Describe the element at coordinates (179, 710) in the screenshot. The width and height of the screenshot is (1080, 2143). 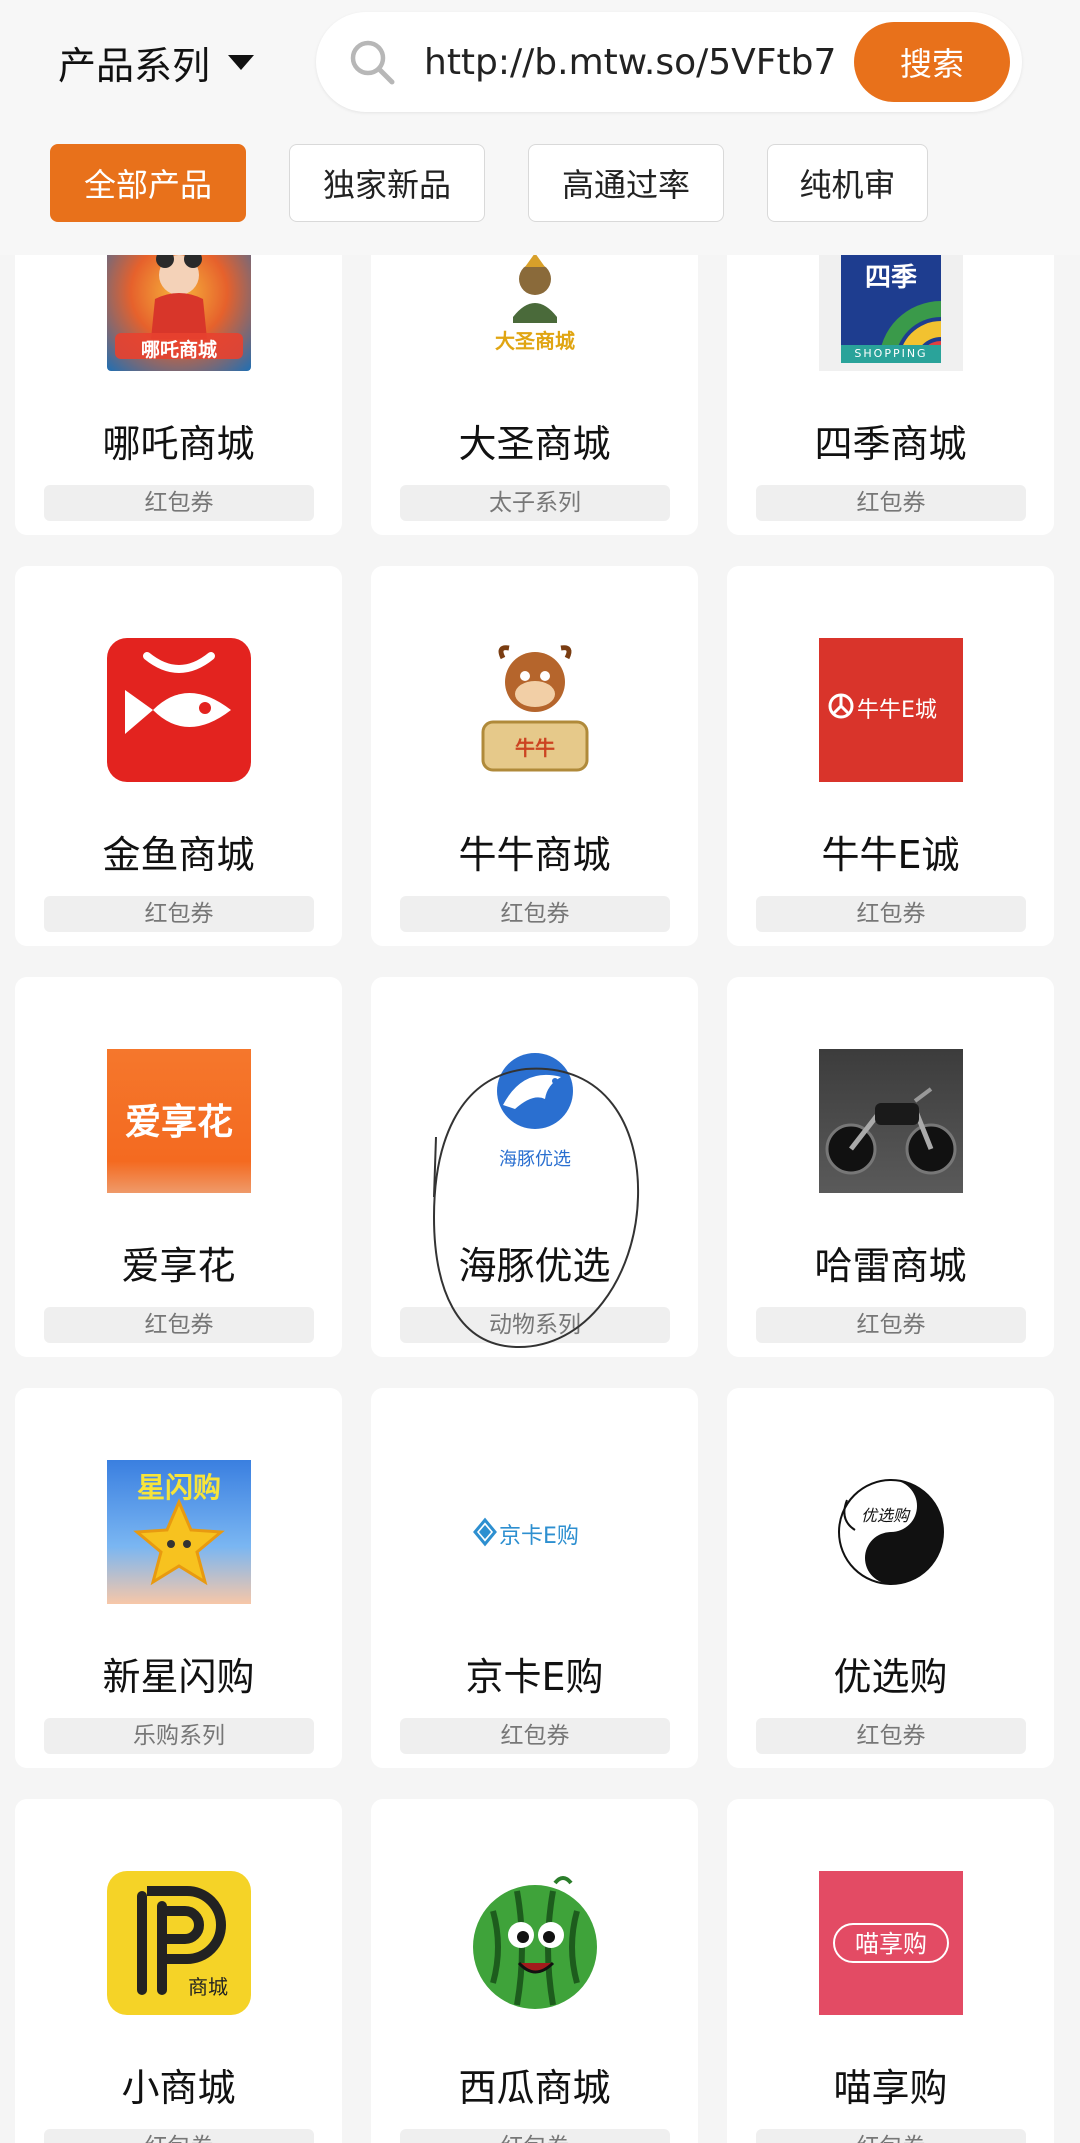
I see `goldfish-logo-icon` at that location.